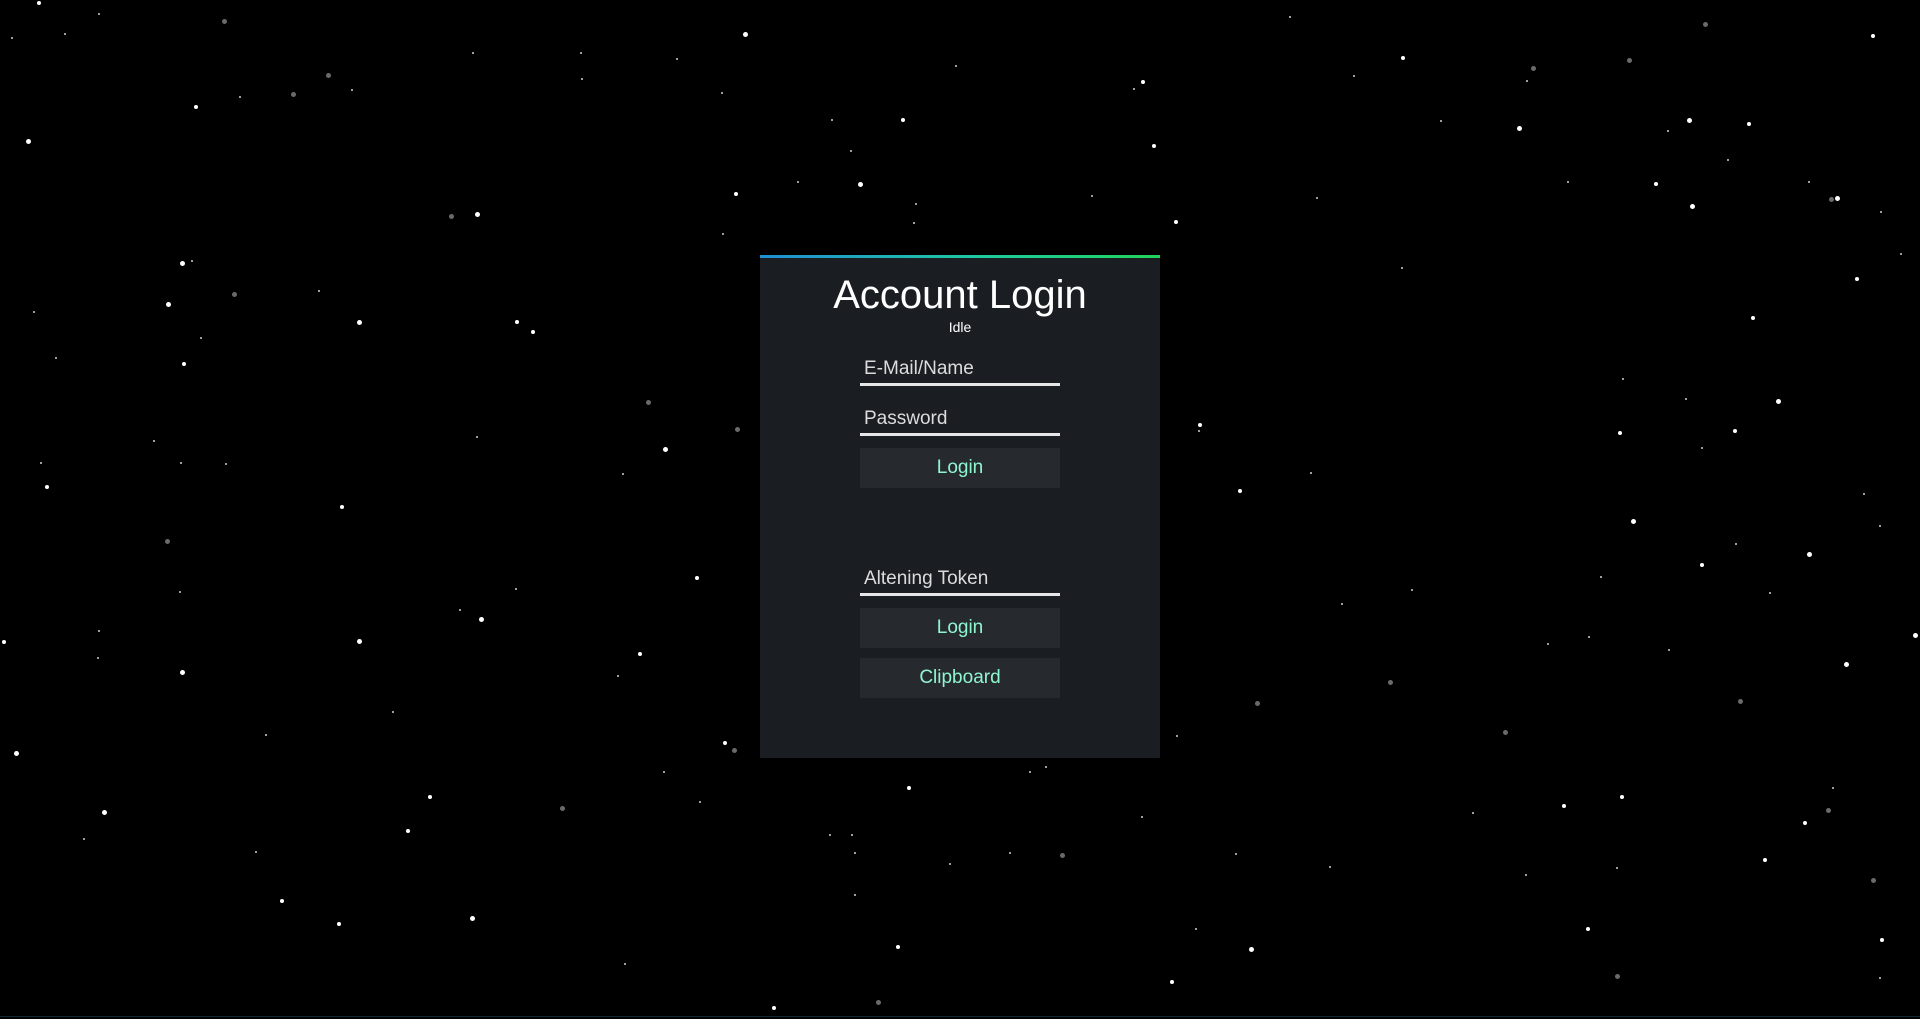  What do you see at coordinates (960, 419) in the screenshot?
I see `password-input` at bounding box center [960, 419].